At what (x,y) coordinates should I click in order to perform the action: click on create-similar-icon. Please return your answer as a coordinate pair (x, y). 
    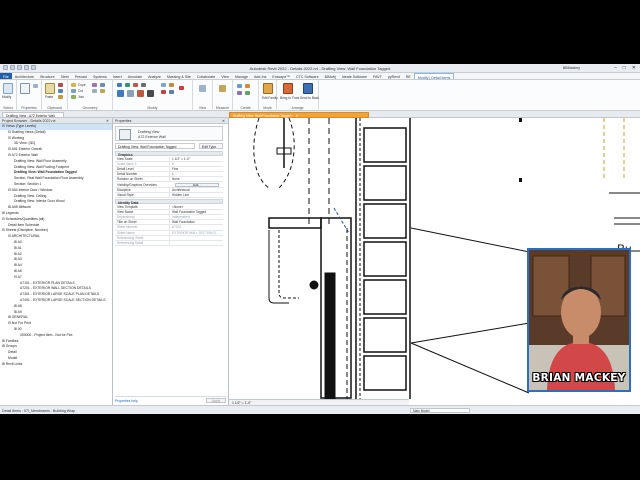
    Looking at the image, I should click on (247, 93).